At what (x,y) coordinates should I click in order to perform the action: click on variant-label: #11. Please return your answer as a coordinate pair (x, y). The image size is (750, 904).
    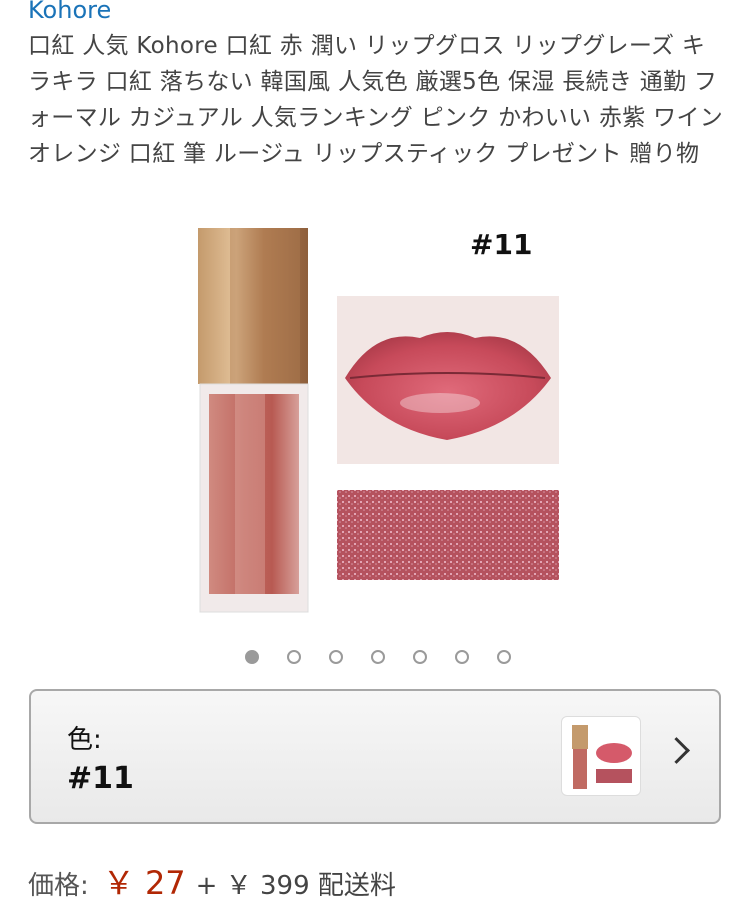
    Looking at the image, I should click on (501, 244).